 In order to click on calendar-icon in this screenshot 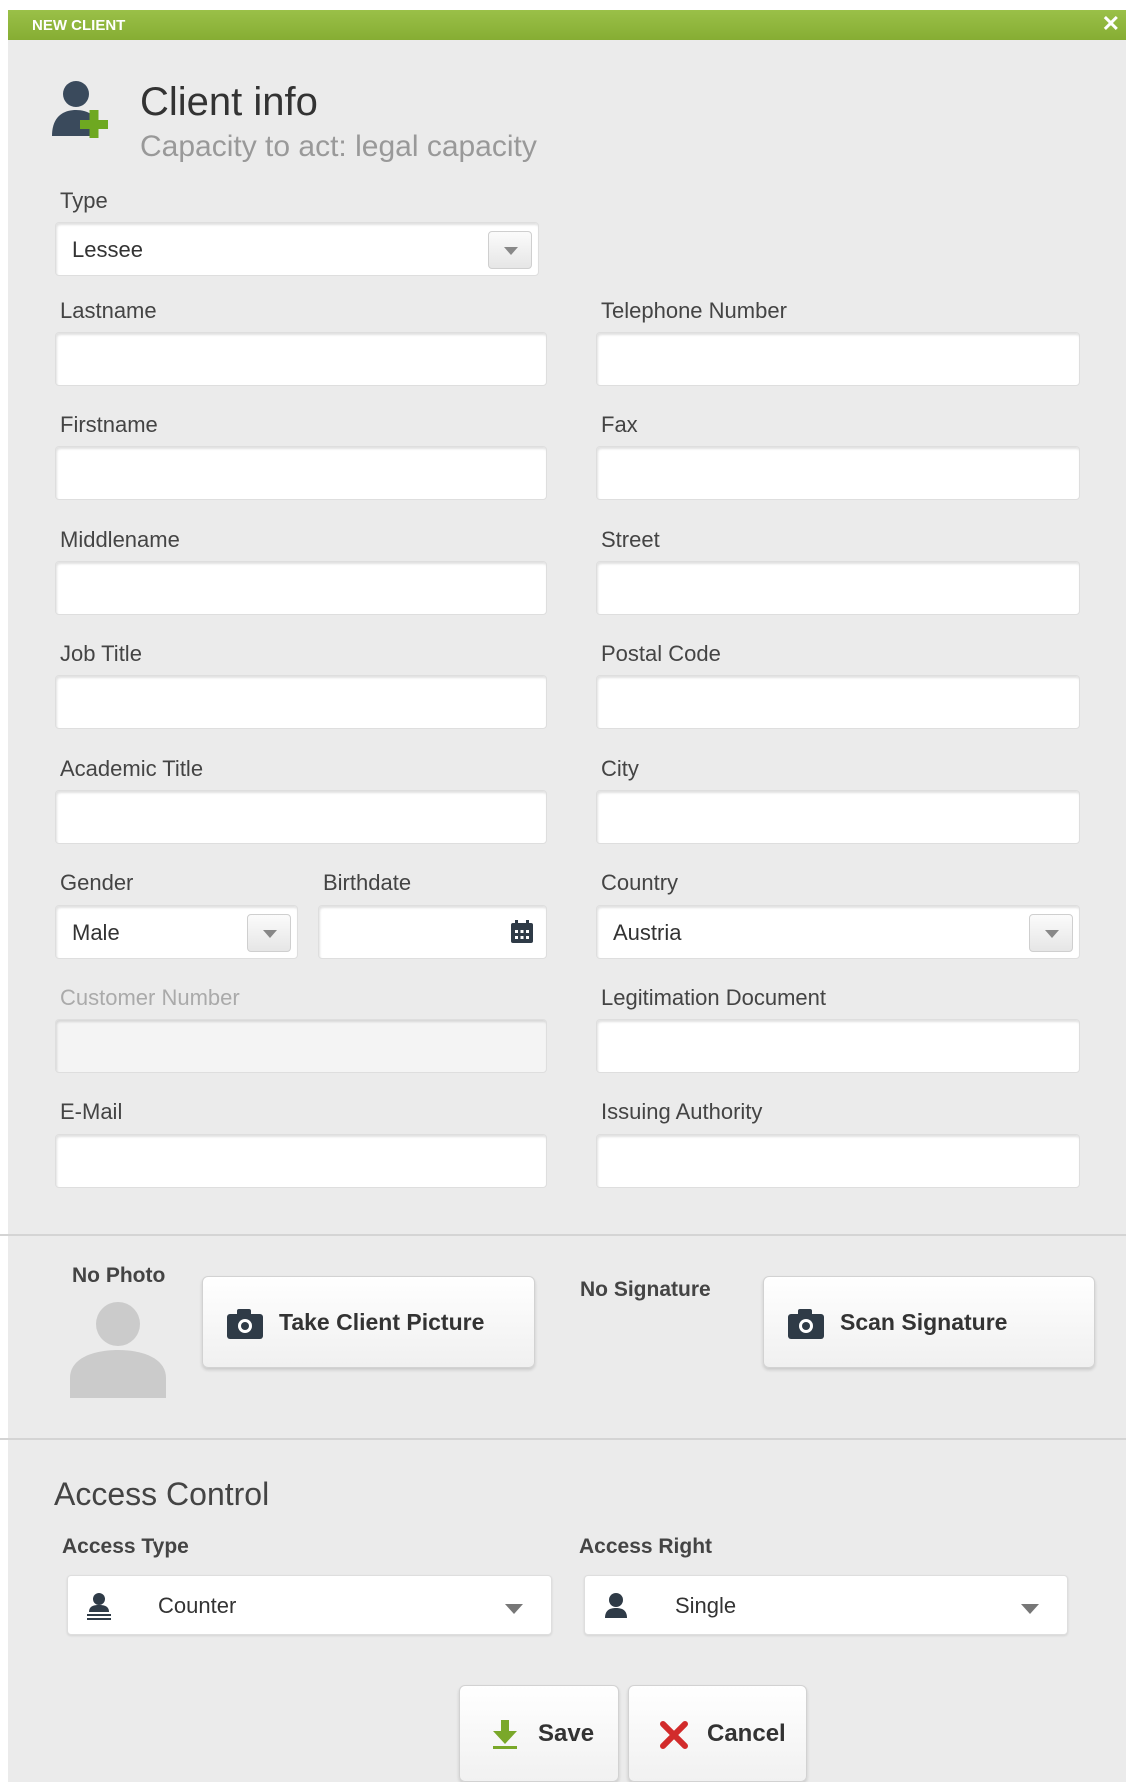, I will do `click(522, 932)`.